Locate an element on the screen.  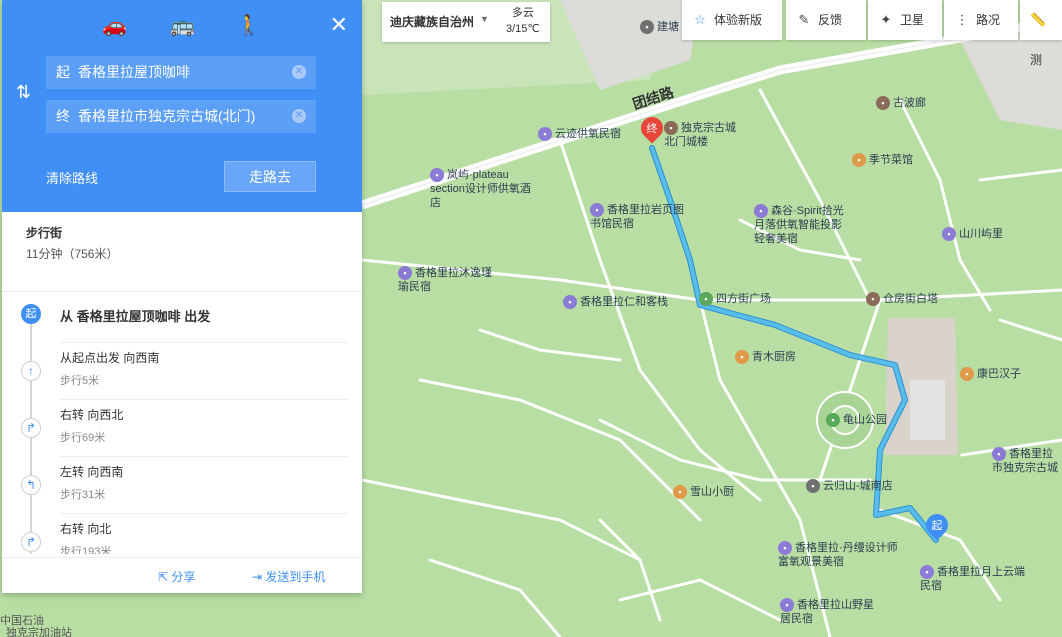
measure-button: 📏测 is located at coordinates (1041, 33).